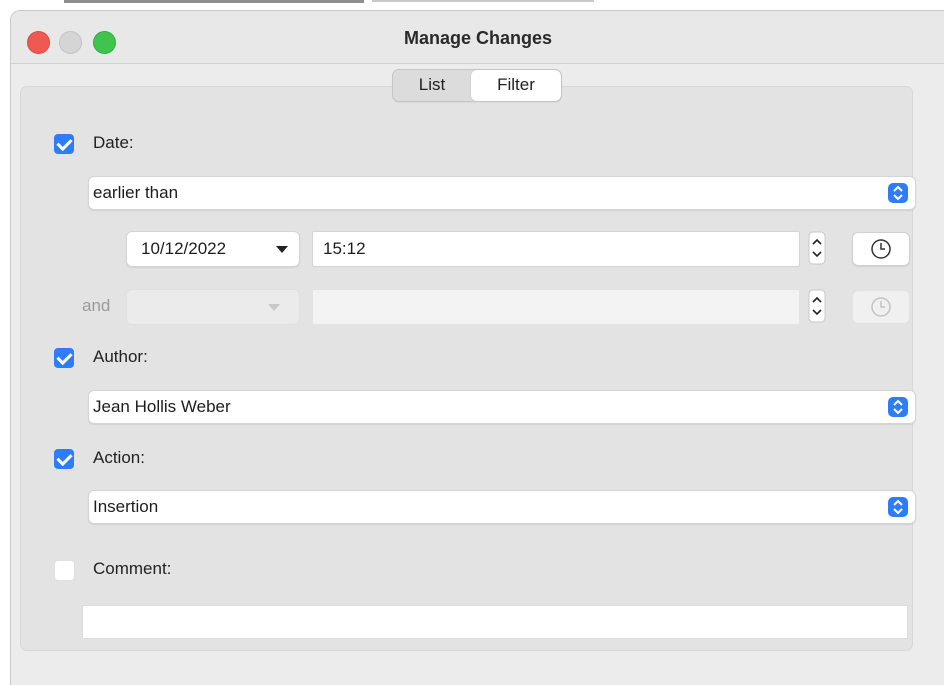 The height and width of the screenshot is (685, 944). Describe the element at coordinates (556, 249) in the screenshot. I see `time-input: 15:12` at that location.